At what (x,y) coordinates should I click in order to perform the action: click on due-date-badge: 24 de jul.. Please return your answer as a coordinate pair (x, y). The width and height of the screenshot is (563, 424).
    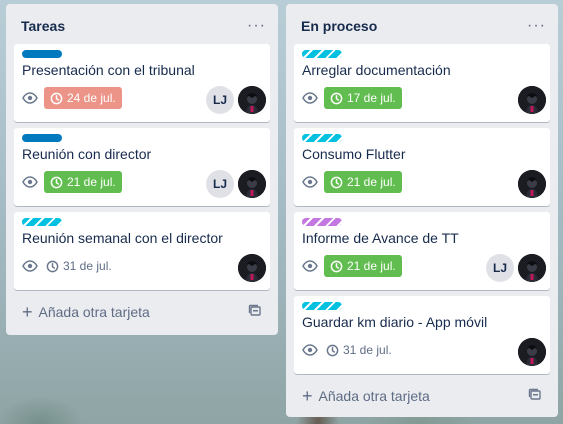
    Looking at the image, I should click on (83, 98).